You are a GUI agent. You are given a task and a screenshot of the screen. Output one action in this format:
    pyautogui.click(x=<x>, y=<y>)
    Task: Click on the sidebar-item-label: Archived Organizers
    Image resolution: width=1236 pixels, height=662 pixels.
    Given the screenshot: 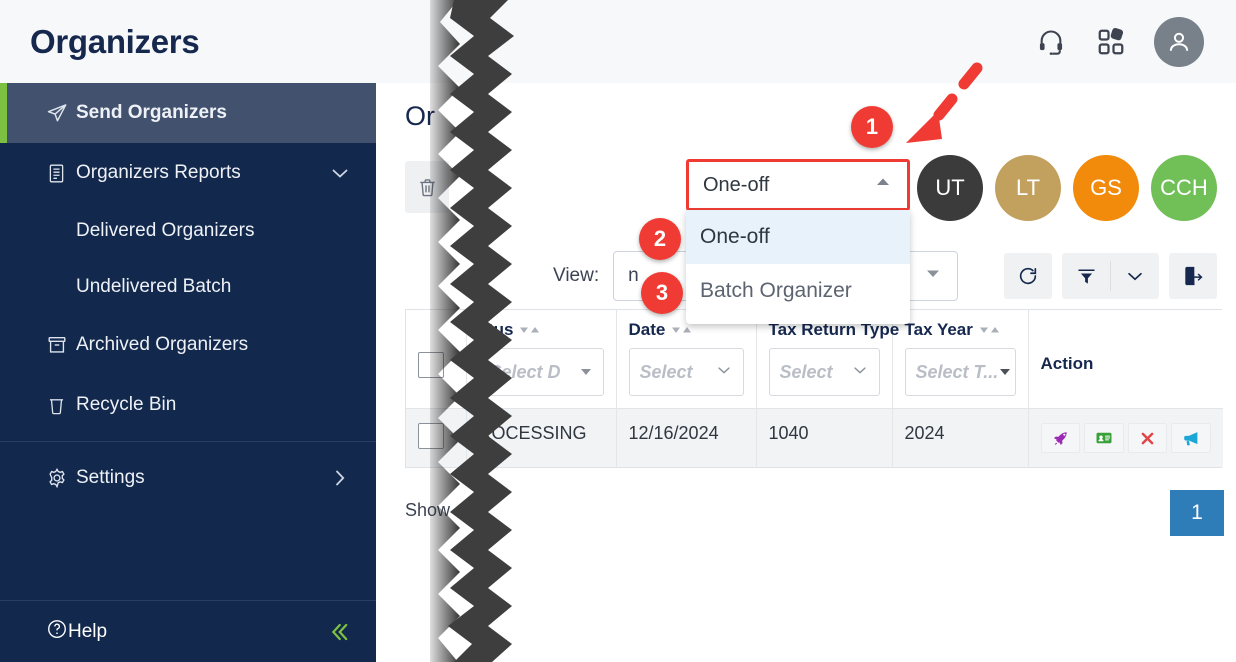 What is the action you would take?
    pyautogui.click(x=162, y=344)
    